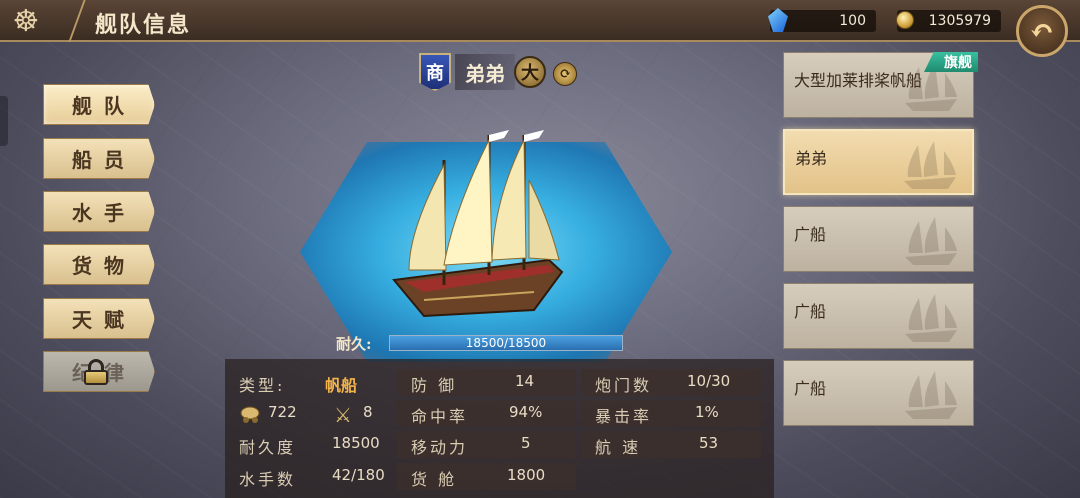 The image size is (1080, 498). What do you see at coordinates (486, 476) in the screenshot?
I see `stat-cargo: 货 舱 1800` at bounding box center [486, 476].